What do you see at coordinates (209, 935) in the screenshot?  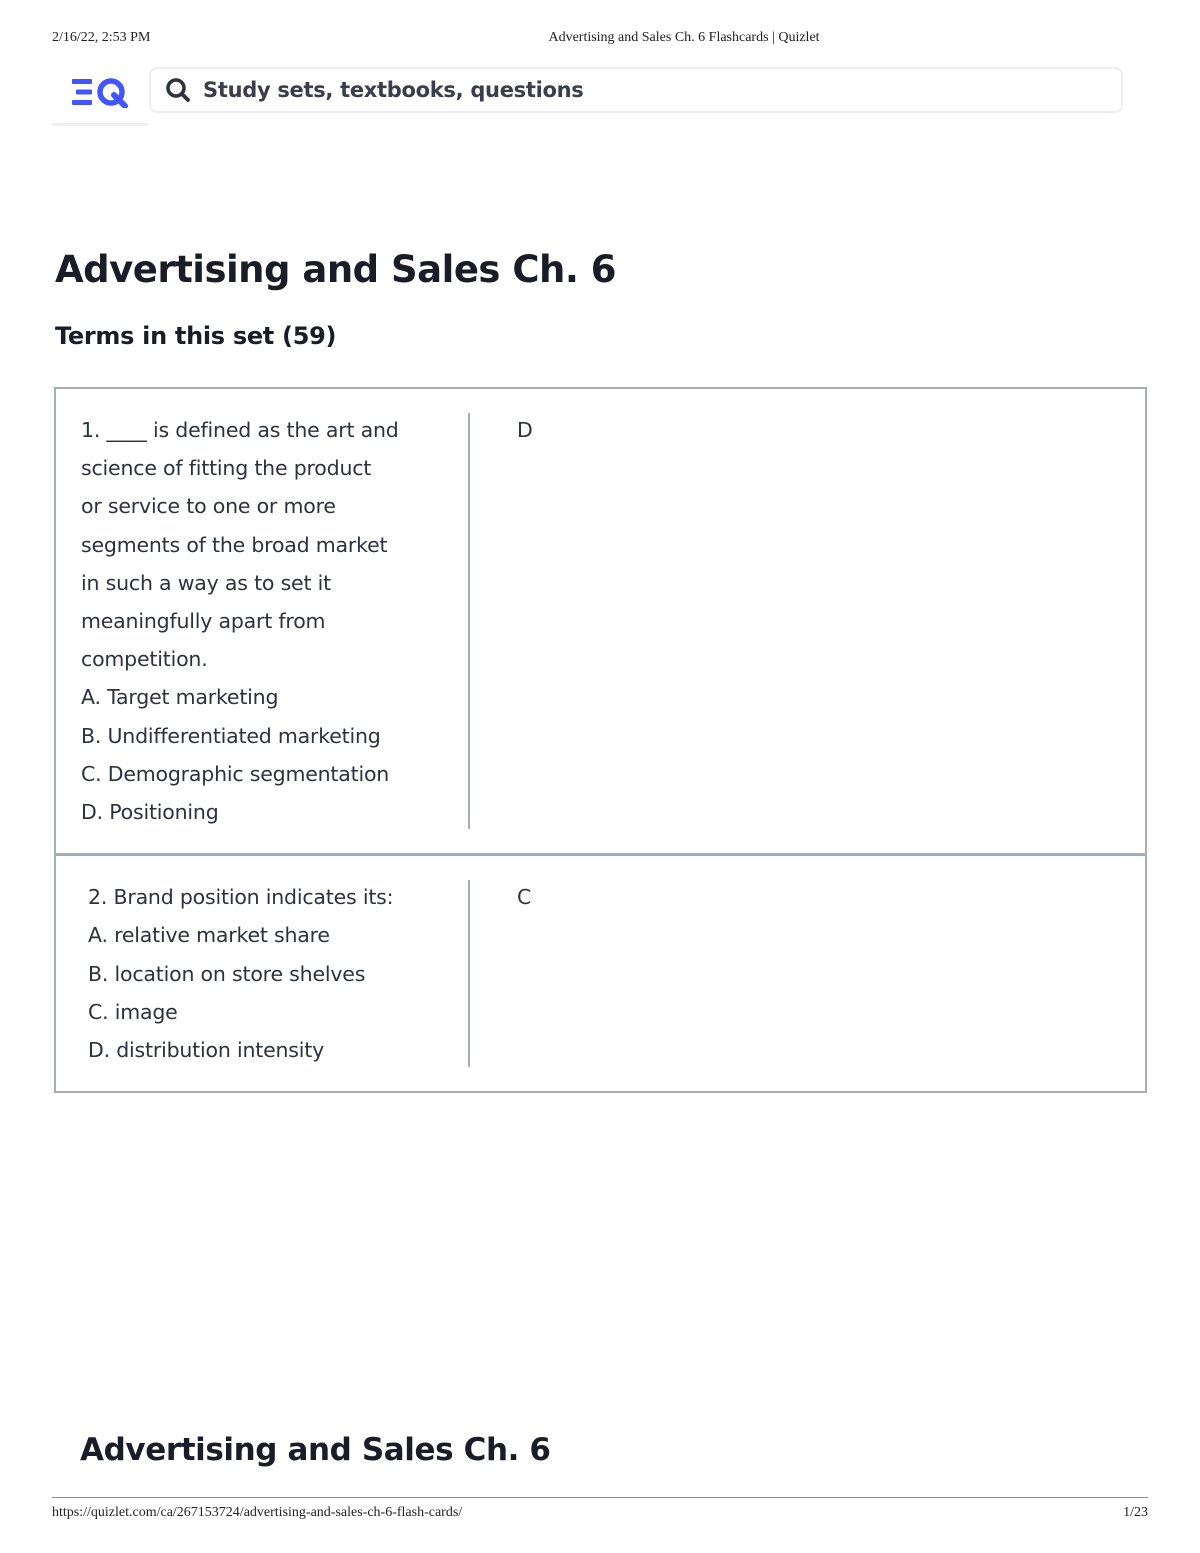 I see `term-option: A. relative market share` at bounding box center [209, 935].